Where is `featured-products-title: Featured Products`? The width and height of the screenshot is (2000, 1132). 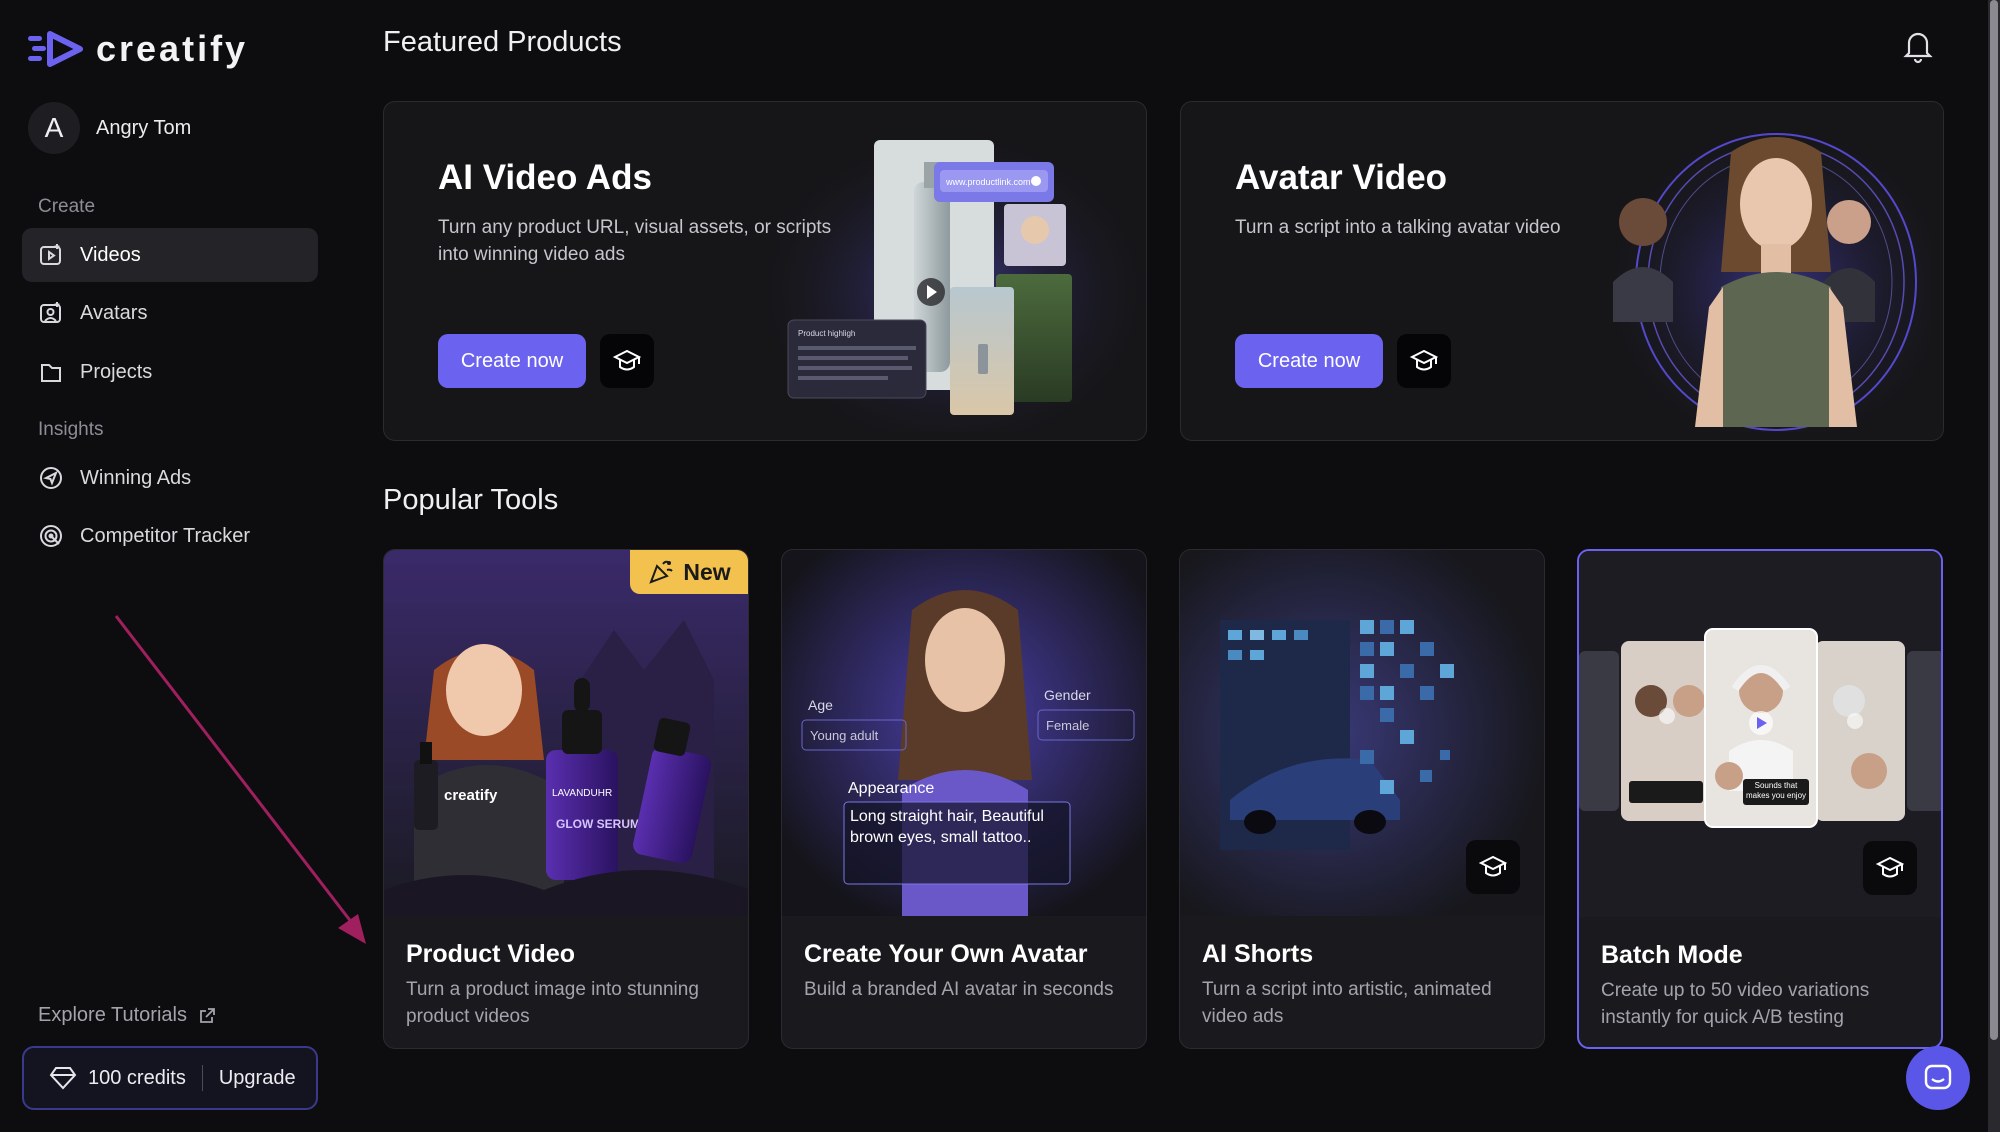
featured-products-title: Featured Products is located at coordinates (502, 42).